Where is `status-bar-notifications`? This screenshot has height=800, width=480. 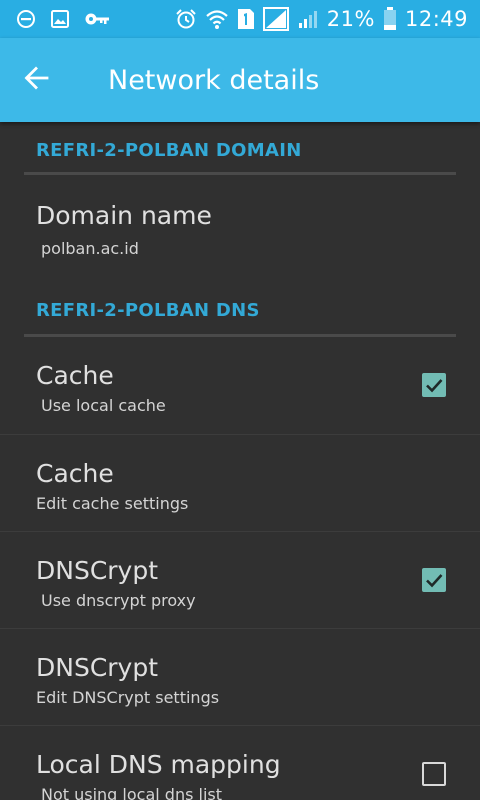
status-bar-notifications is located at coordinates (63, 19).